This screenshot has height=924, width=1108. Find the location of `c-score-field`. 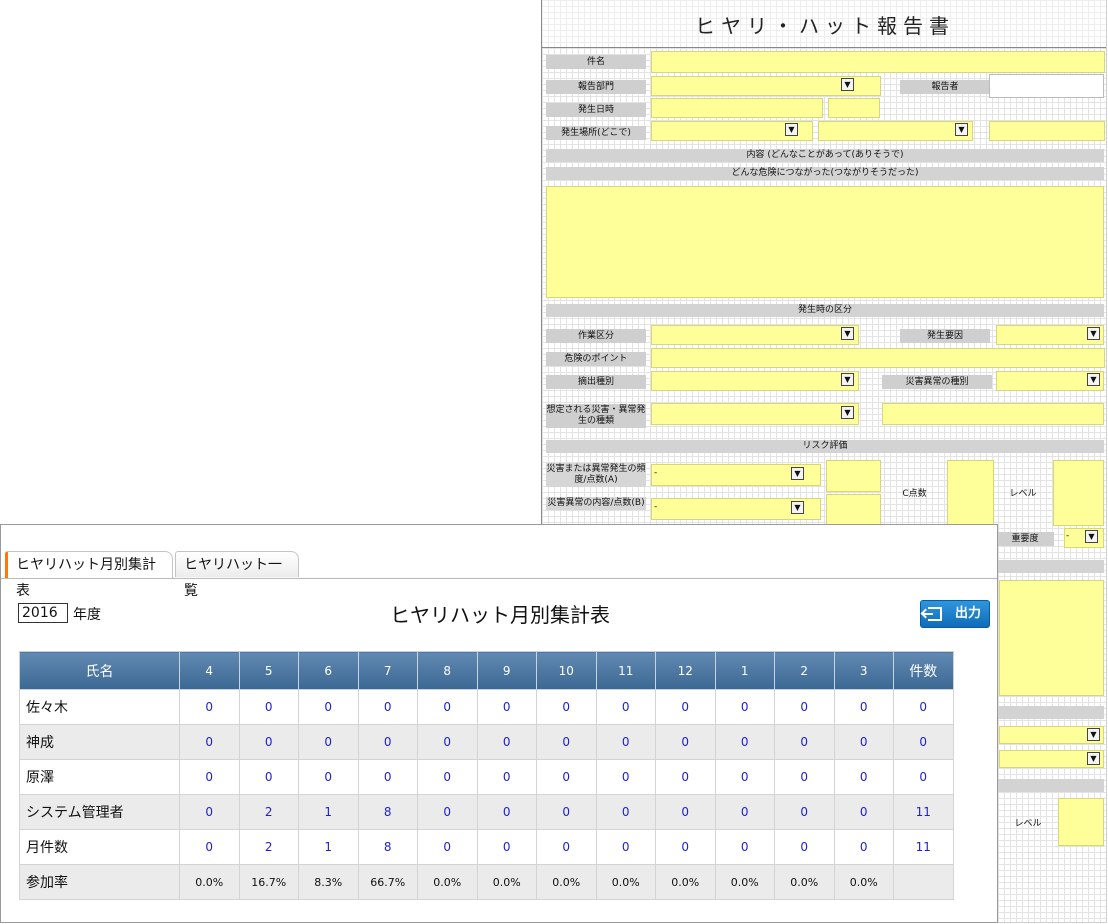

c-score-field is located at coordinates (970, 493).